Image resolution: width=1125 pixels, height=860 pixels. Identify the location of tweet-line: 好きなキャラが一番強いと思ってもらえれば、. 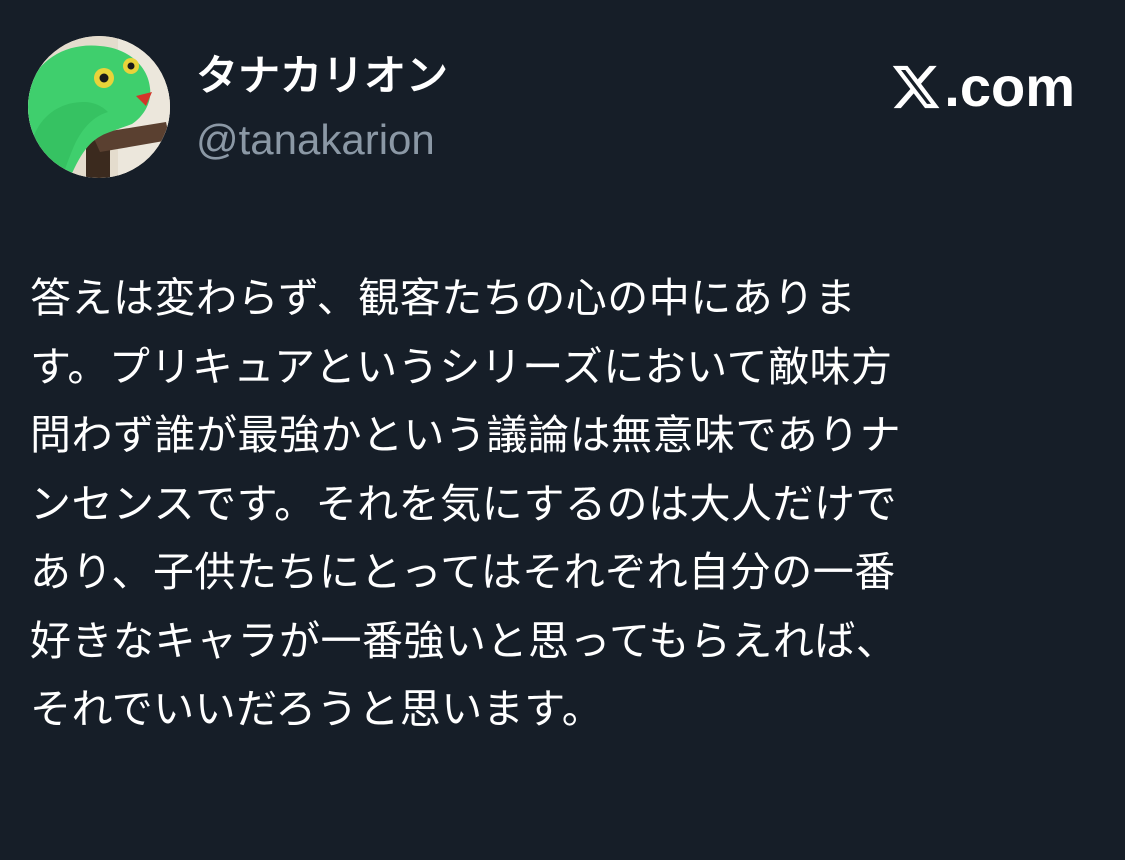
(464, 640).